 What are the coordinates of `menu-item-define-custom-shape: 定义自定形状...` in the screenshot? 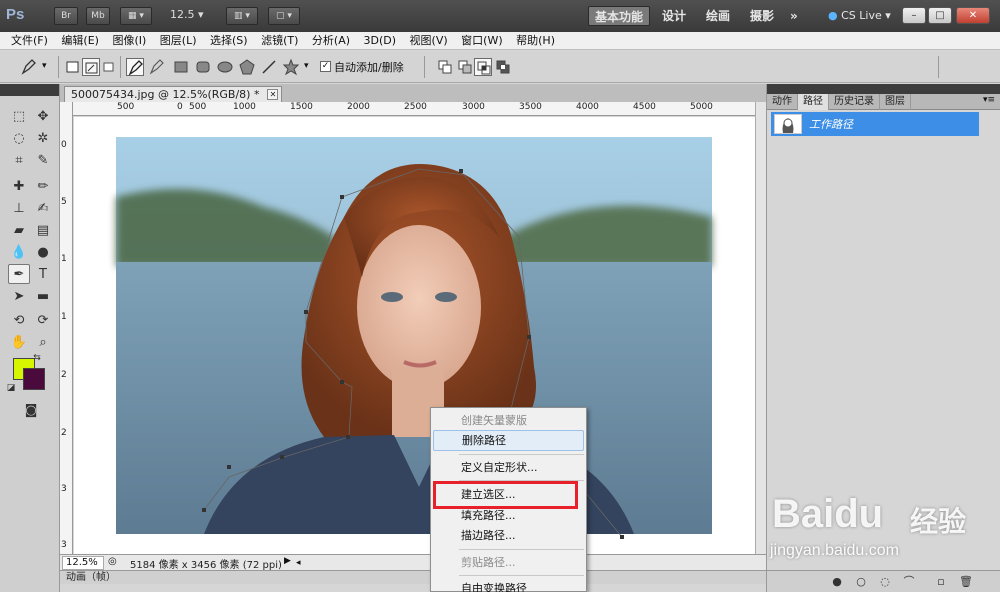 It's located at (508, 467).